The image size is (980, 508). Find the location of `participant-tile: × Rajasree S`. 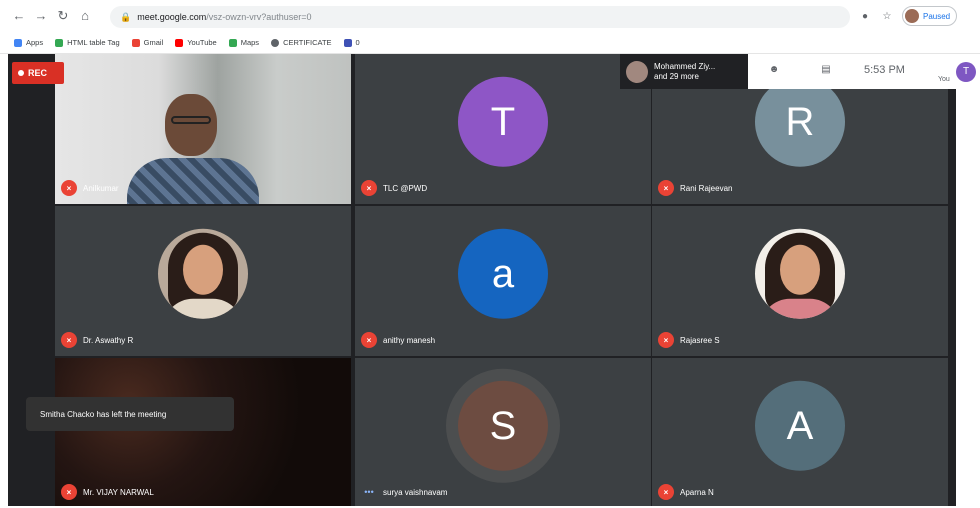

participant-tile: × Rajasree S is located at coordinates (800, 281).